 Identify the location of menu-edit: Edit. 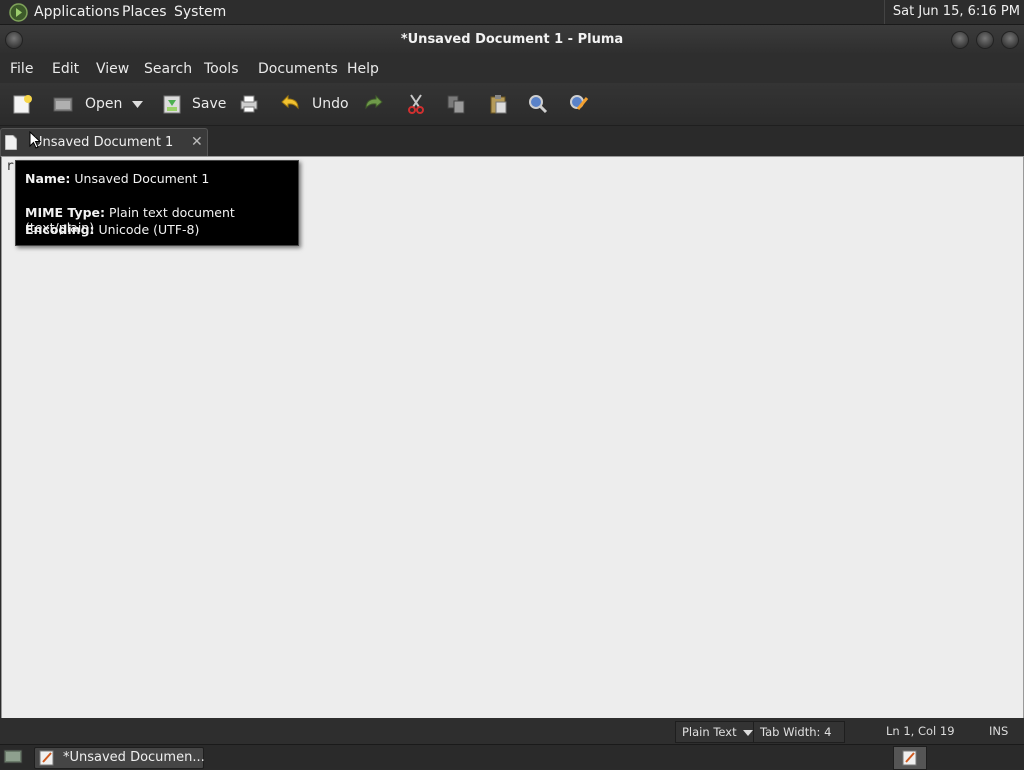
(65, 69).